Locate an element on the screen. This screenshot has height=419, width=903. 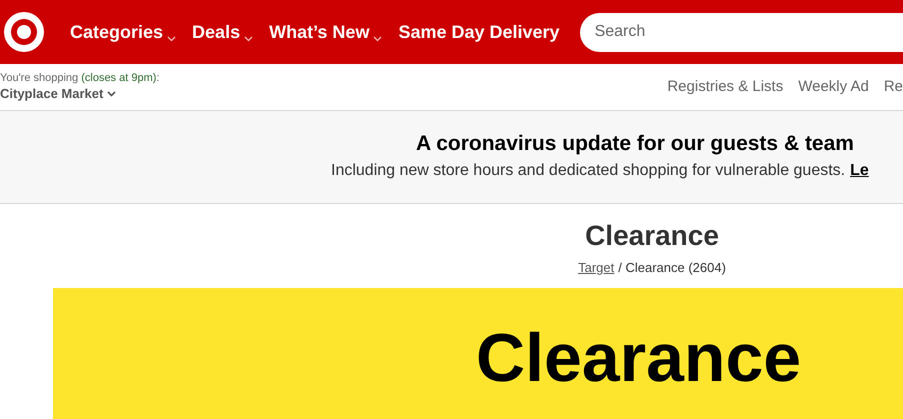
header-link: Weekly Ad is located at coordinates (833, 87).